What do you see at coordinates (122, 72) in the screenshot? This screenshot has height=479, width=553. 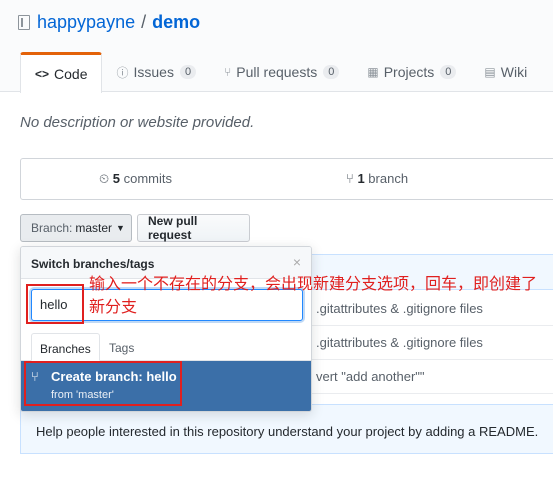 I see `issue-icon: ⓘ` at bounding box center [122, 72].